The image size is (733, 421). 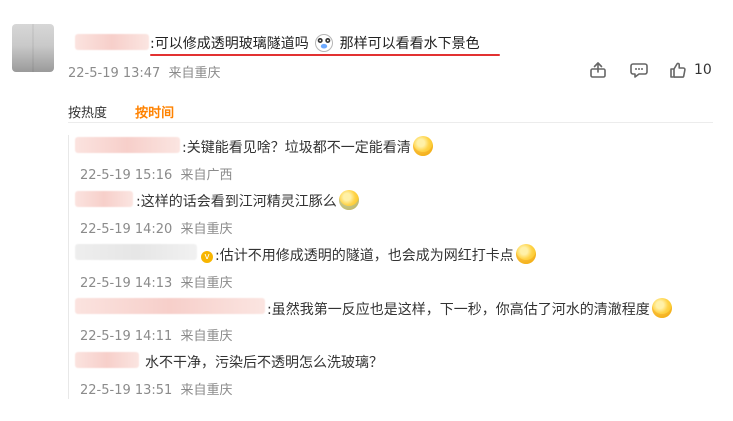 What do you see at coordinates (206, 390) in the screenshot?
I see `reply-5-location: 来自重庆` at bounding box center [206, 390].